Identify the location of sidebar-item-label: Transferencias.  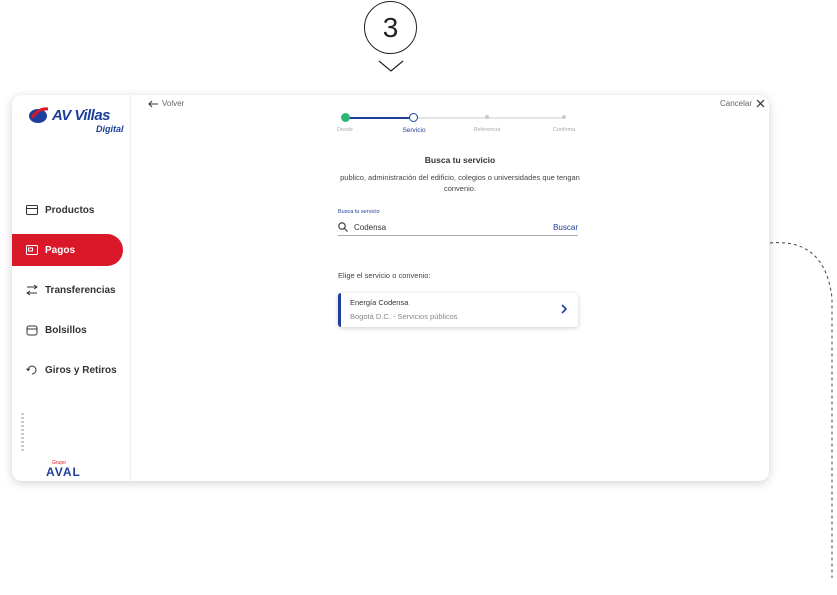
(80, 290).